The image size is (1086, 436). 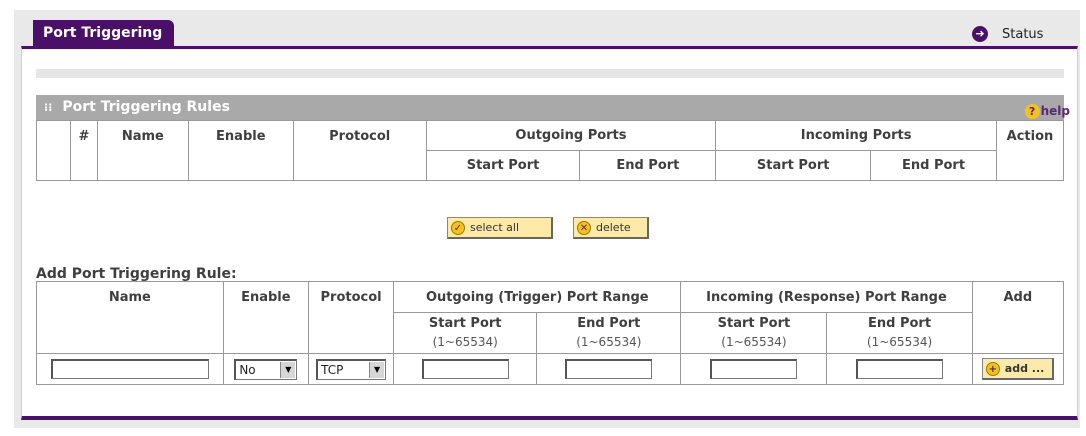 I want to click on column-header-action: Action, so click(x=1030, y=150).